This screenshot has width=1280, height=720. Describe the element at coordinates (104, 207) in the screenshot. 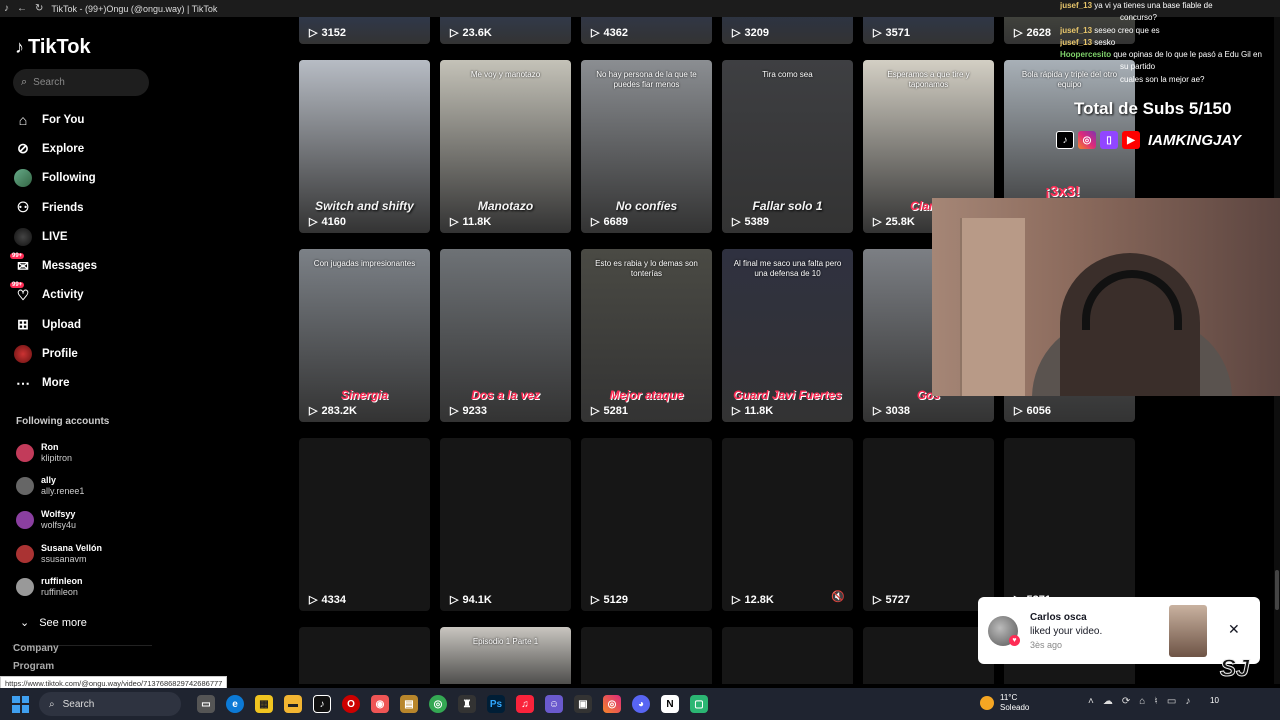

I see `sidebar-item-friends: ⚇ Friends` at that location.